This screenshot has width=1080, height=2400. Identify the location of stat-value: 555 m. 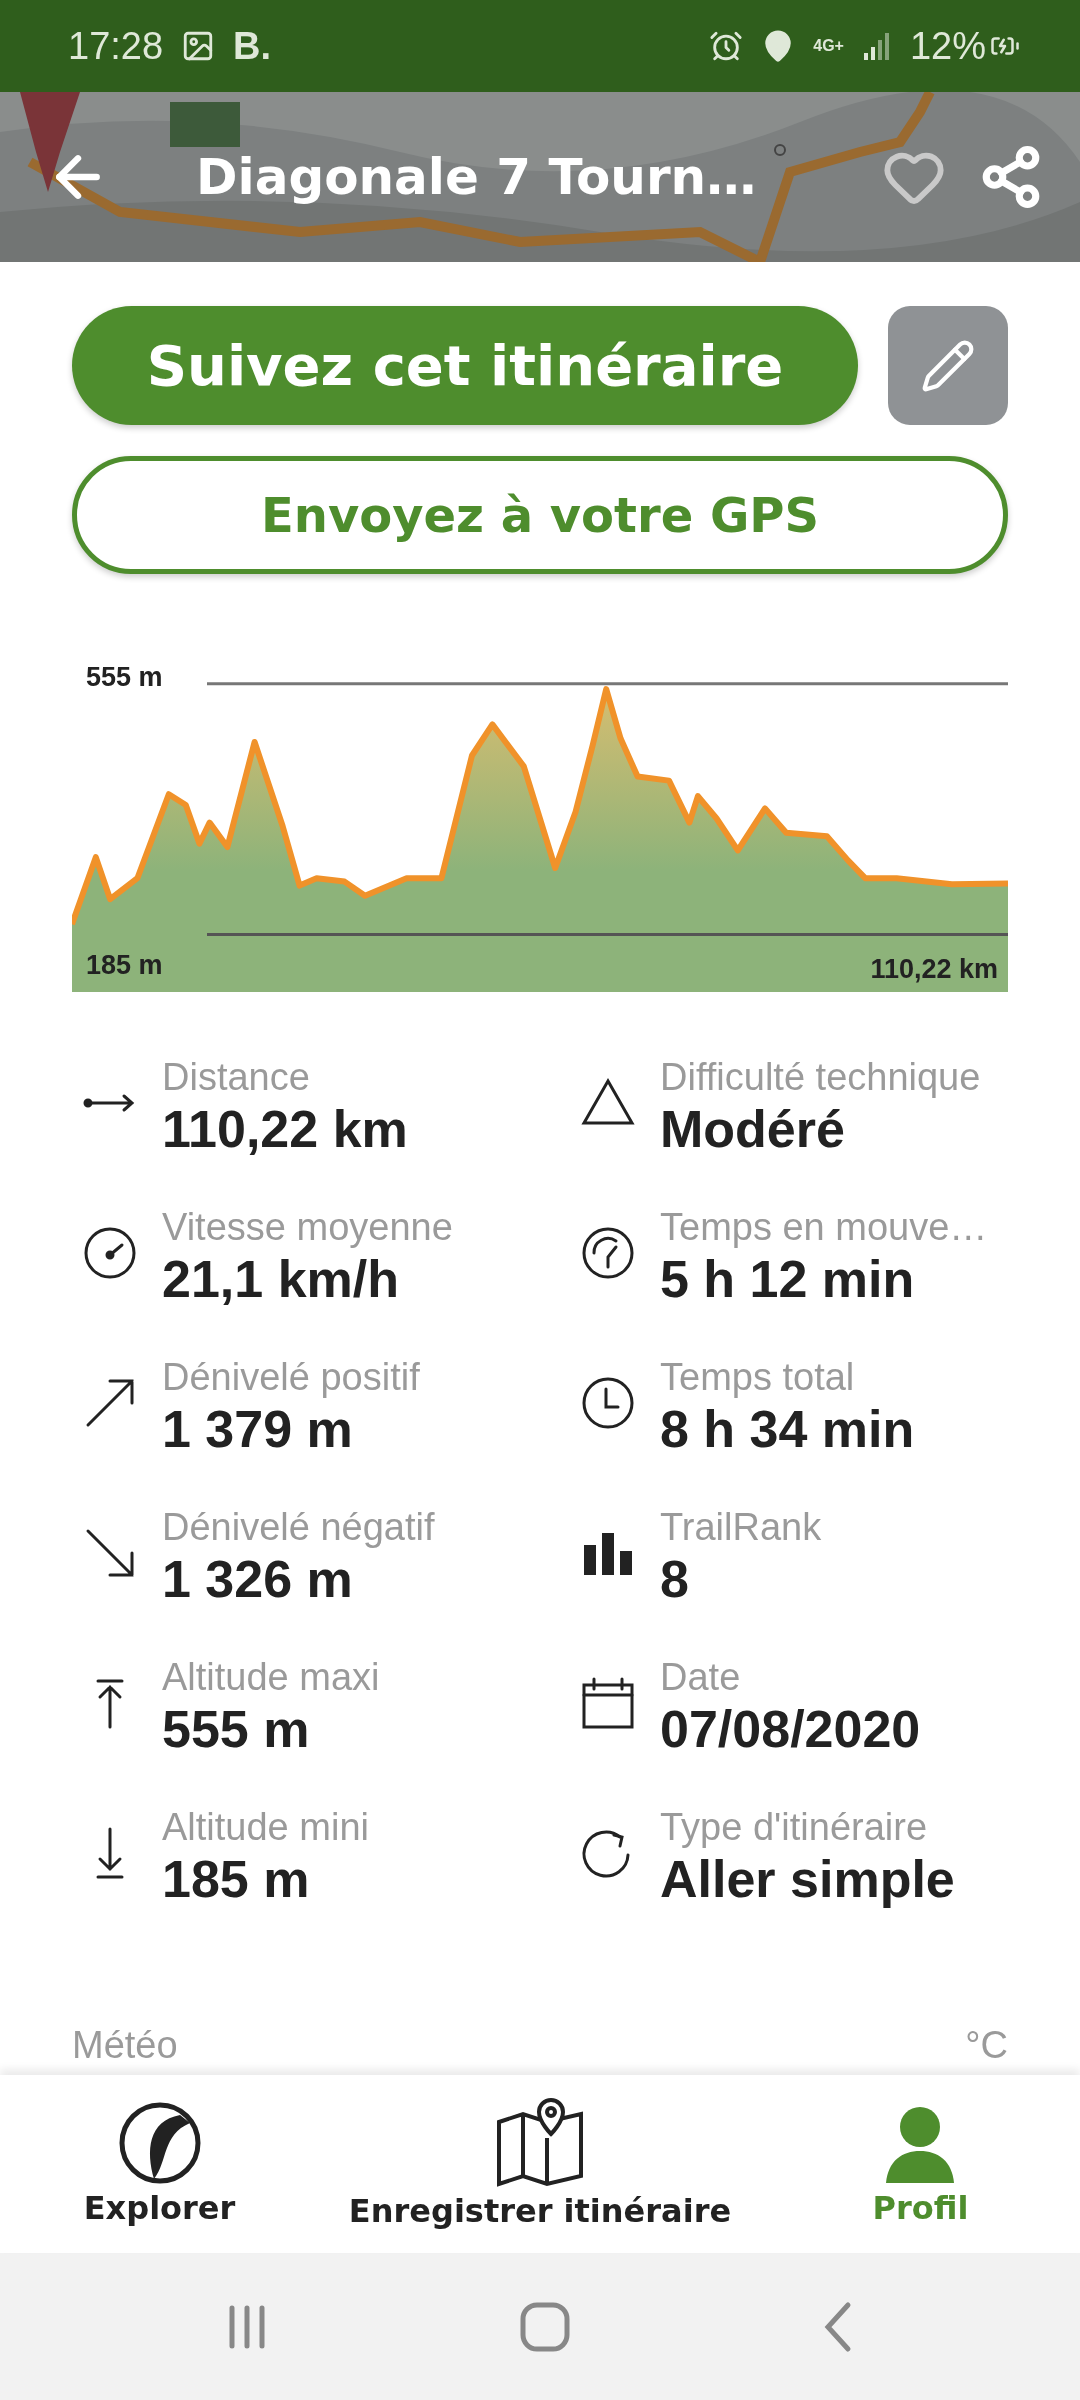
(236, 1729).